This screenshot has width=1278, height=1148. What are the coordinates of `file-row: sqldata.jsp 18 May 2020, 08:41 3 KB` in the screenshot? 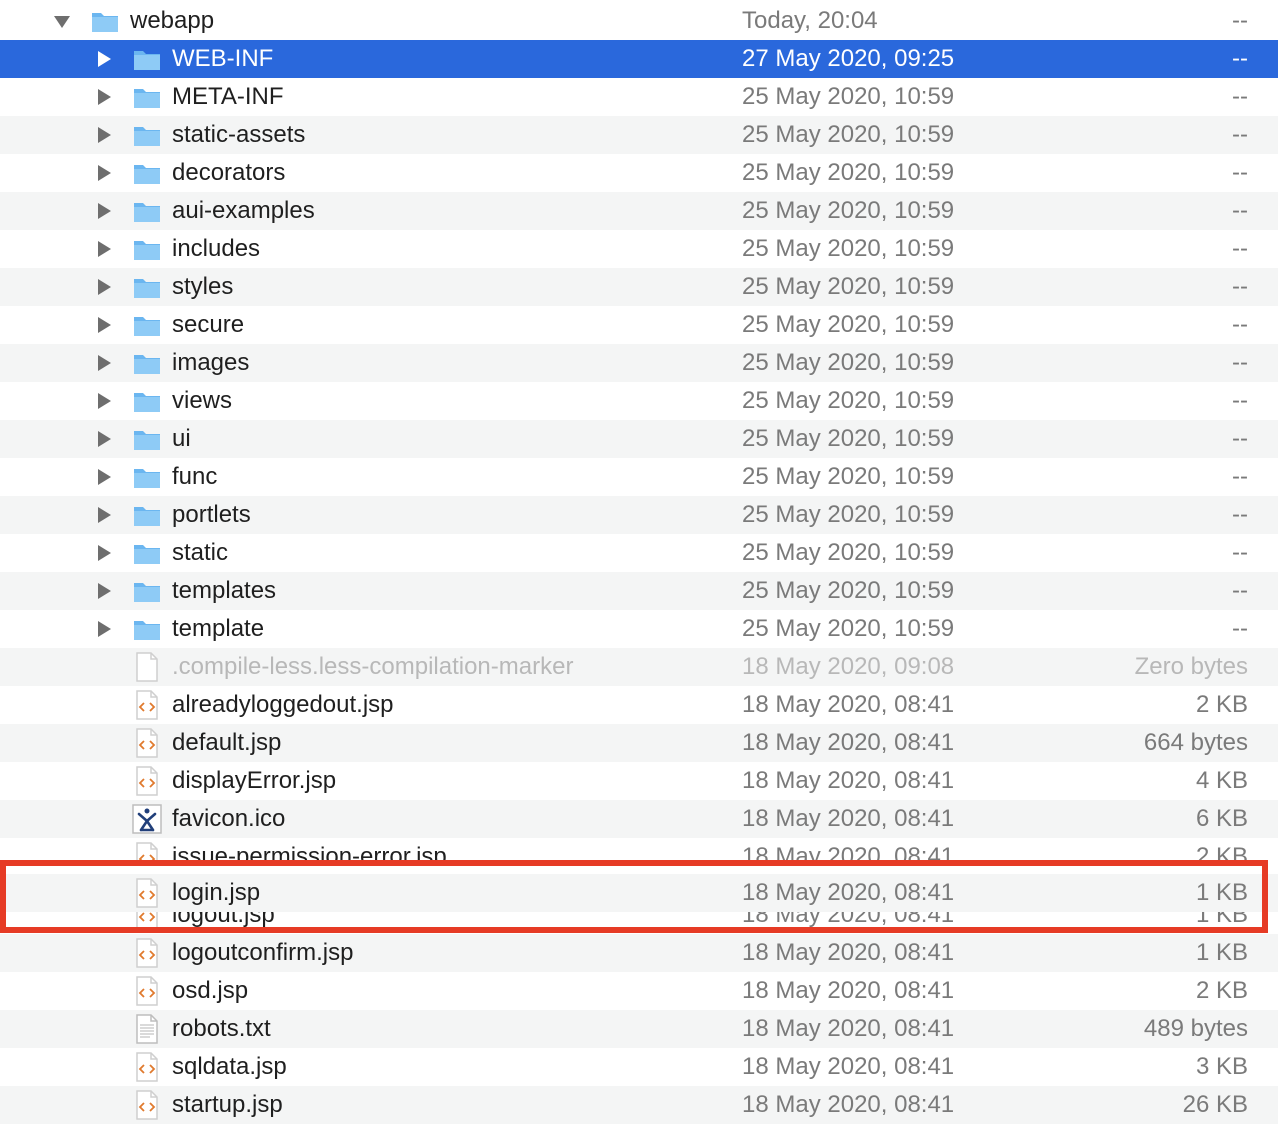 It's located at (639, 1067).